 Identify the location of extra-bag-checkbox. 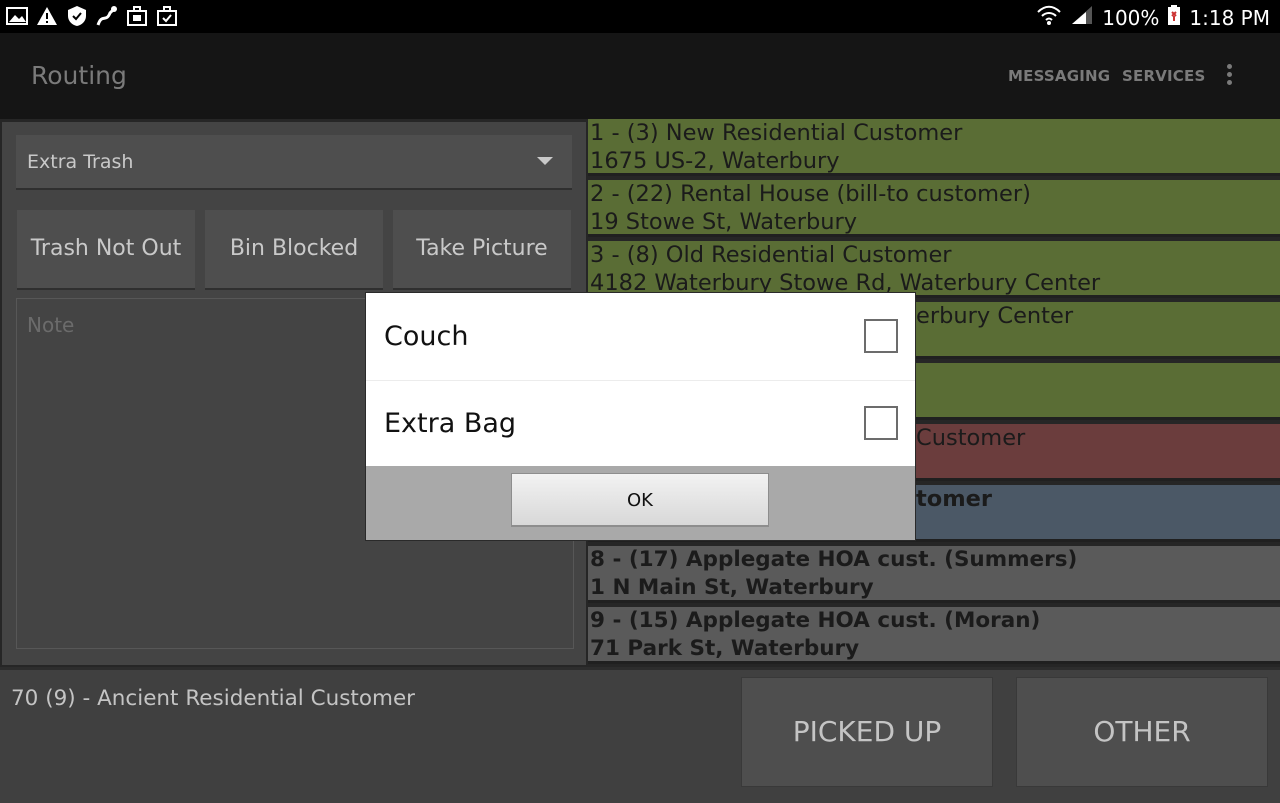
(881, 423).